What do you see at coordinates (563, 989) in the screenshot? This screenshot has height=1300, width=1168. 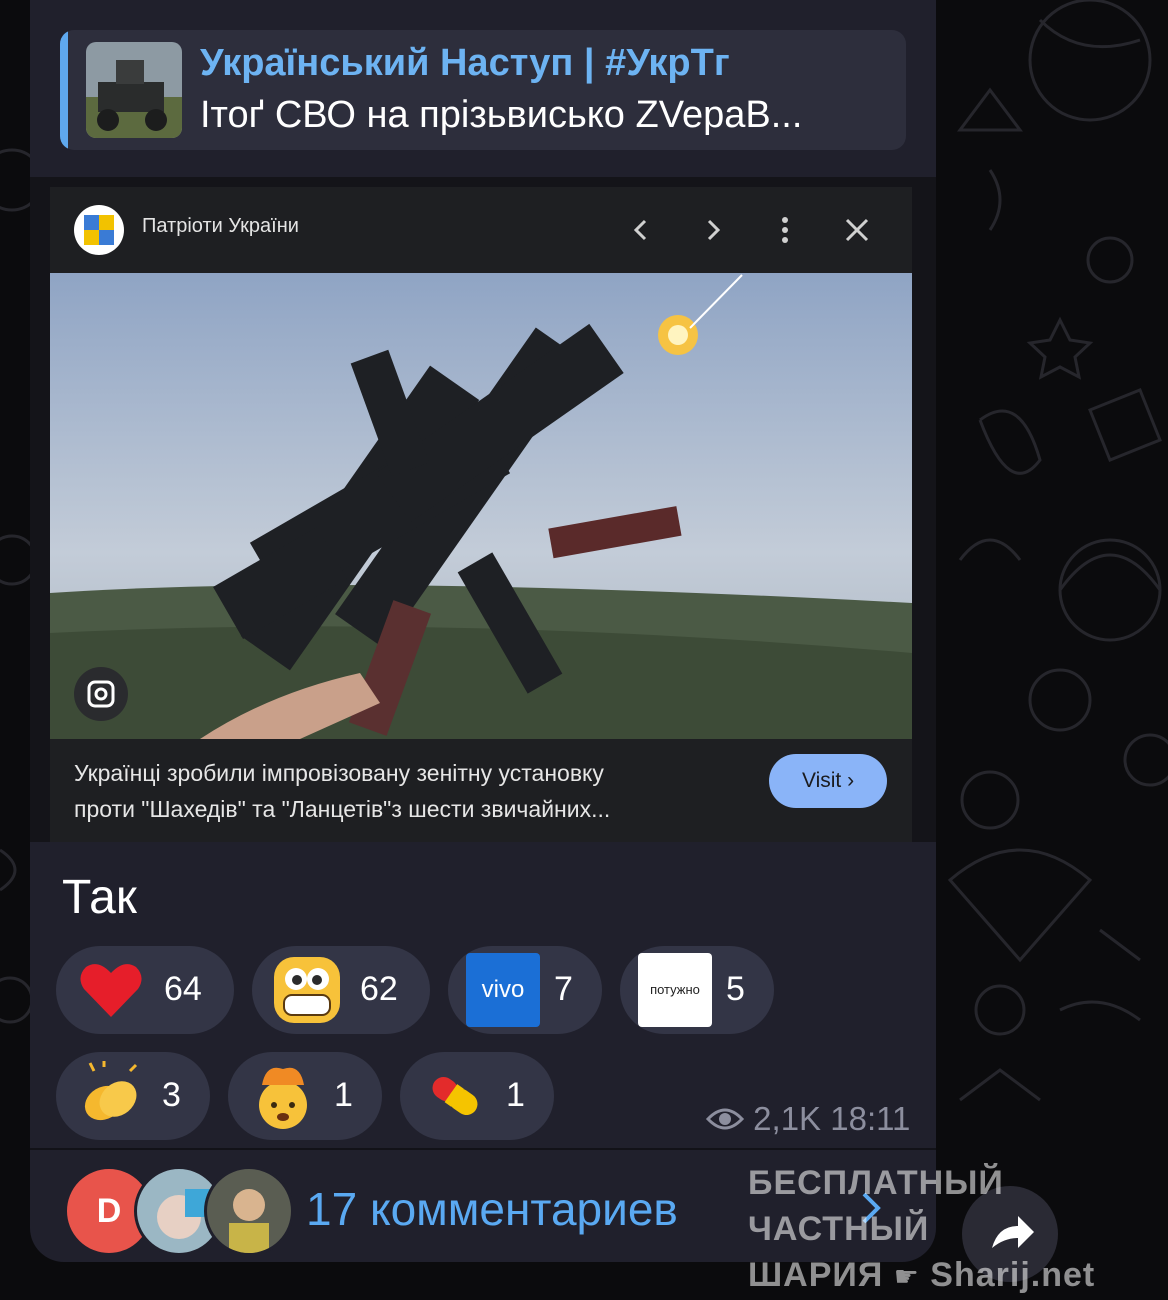 I see `reaction-count: 7` at bounding box center [563, 989].